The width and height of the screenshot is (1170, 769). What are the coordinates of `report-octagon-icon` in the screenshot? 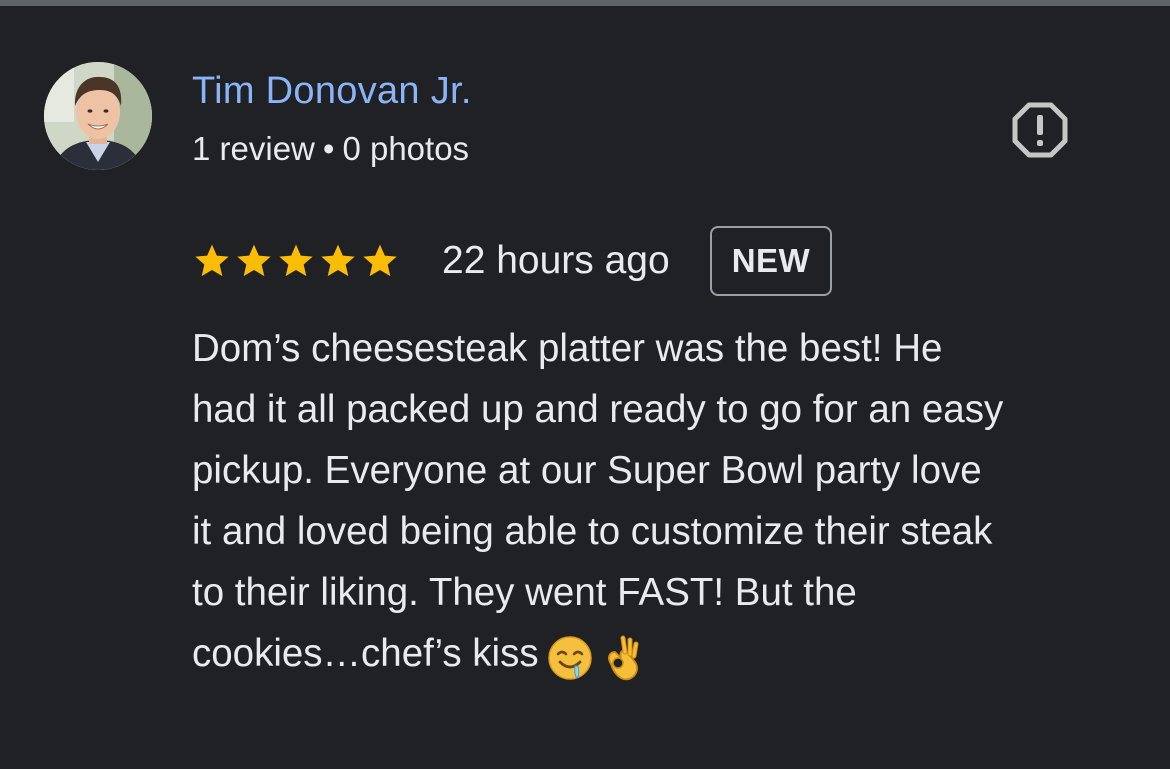 It's located at (1040, 130).